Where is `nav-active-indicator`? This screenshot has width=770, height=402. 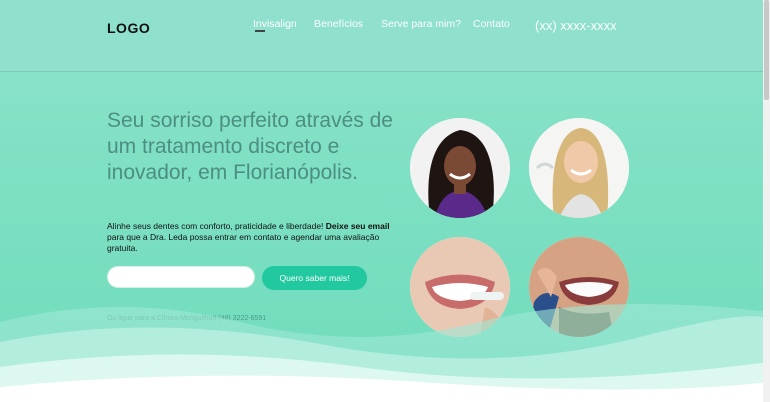 nav-active-indicator is located at coordinates (260, 31).